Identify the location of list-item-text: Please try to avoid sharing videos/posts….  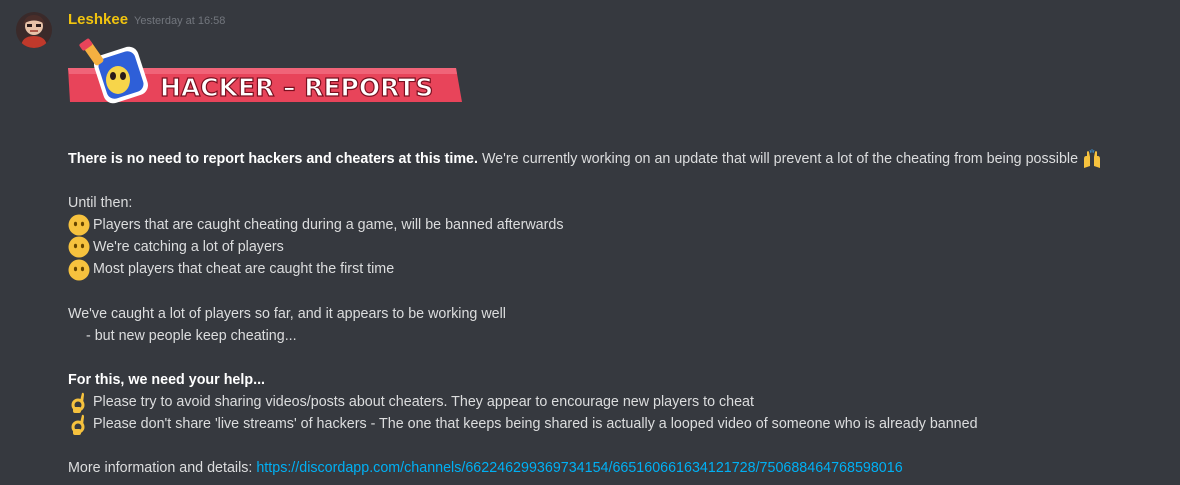
(423, 402).